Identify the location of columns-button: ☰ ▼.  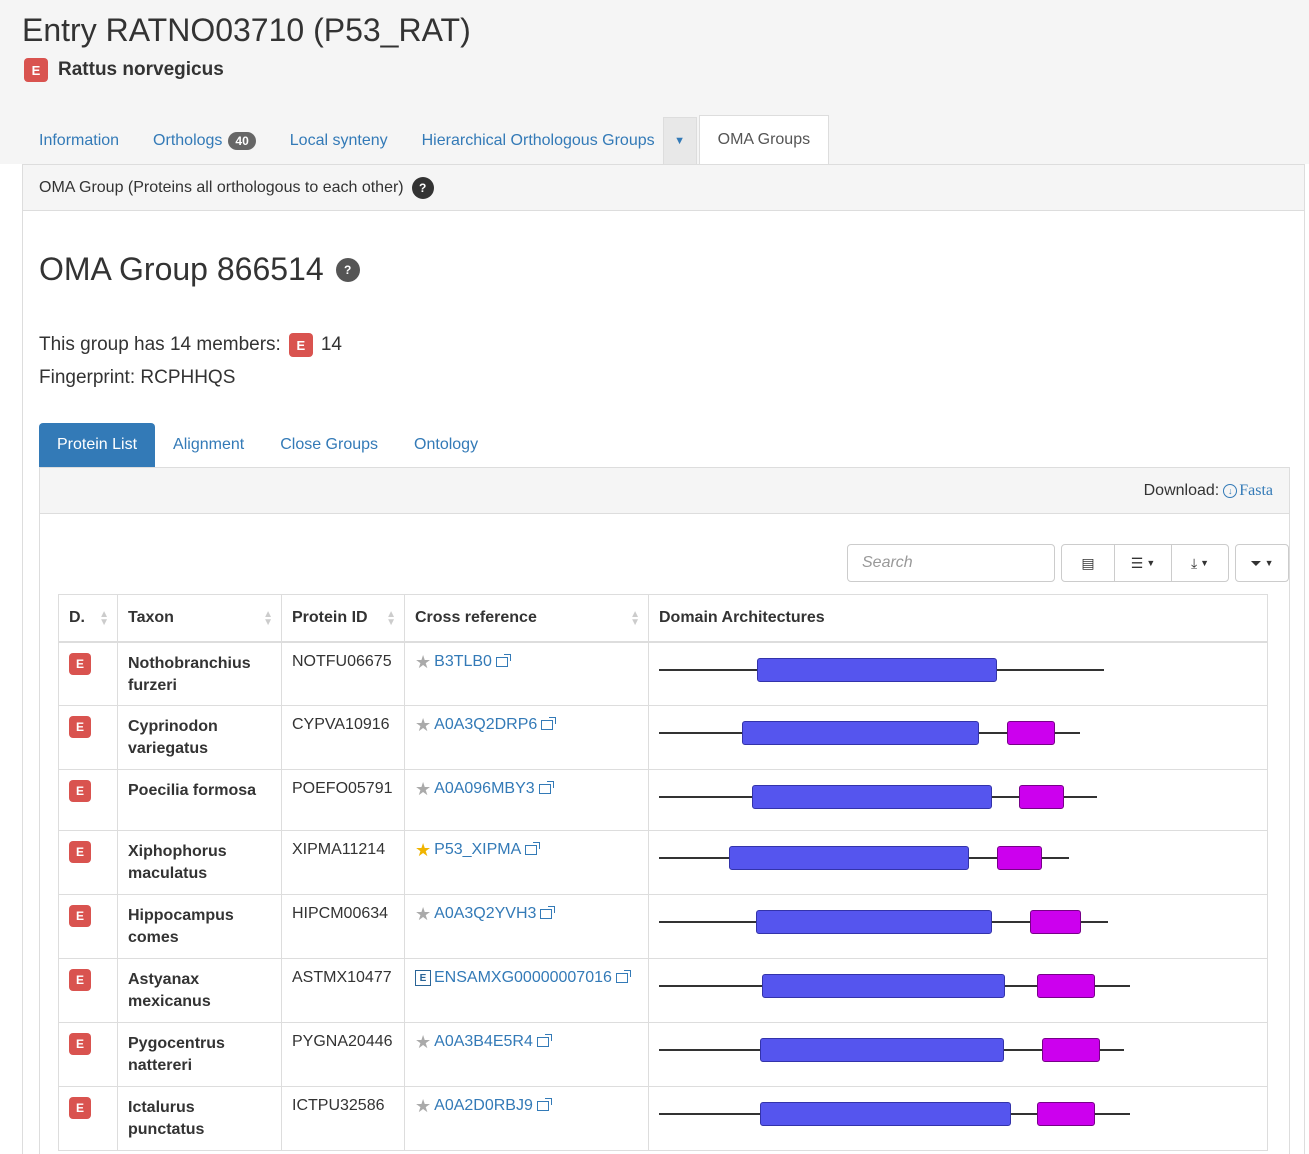
(1143, 563).